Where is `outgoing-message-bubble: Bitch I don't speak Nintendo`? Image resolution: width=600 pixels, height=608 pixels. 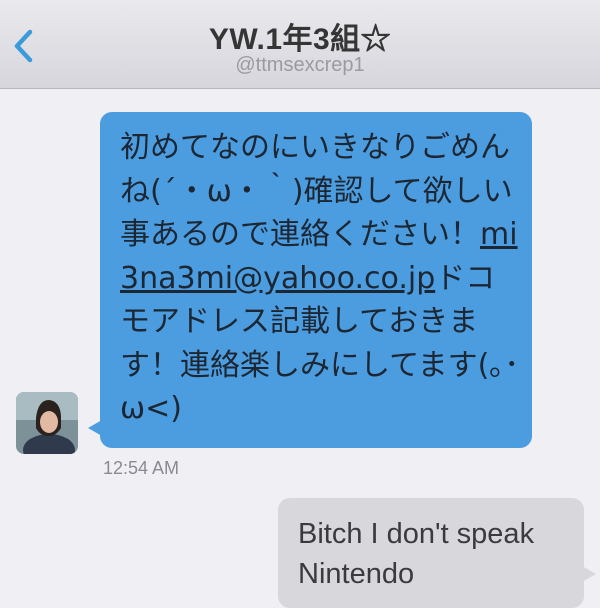 outgoing-message-bubble: Bitch I don't speak Nintendo is located at coordinates (431, 553).